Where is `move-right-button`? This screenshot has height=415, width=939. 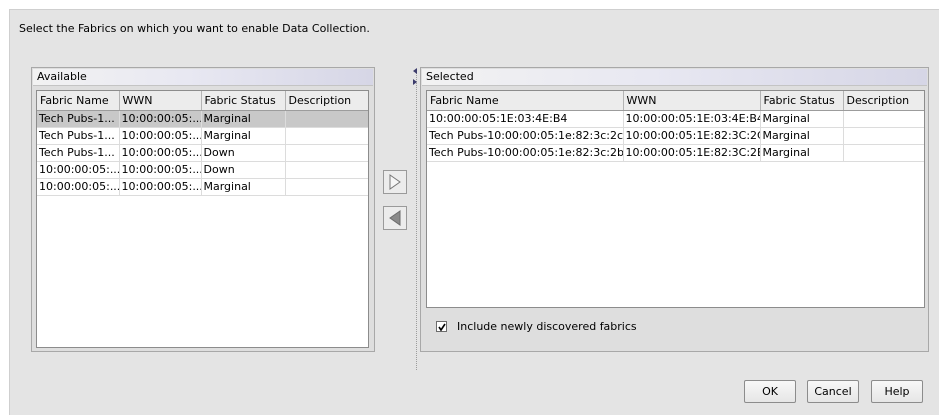 move-right-button is located at coordinates (395, 182).